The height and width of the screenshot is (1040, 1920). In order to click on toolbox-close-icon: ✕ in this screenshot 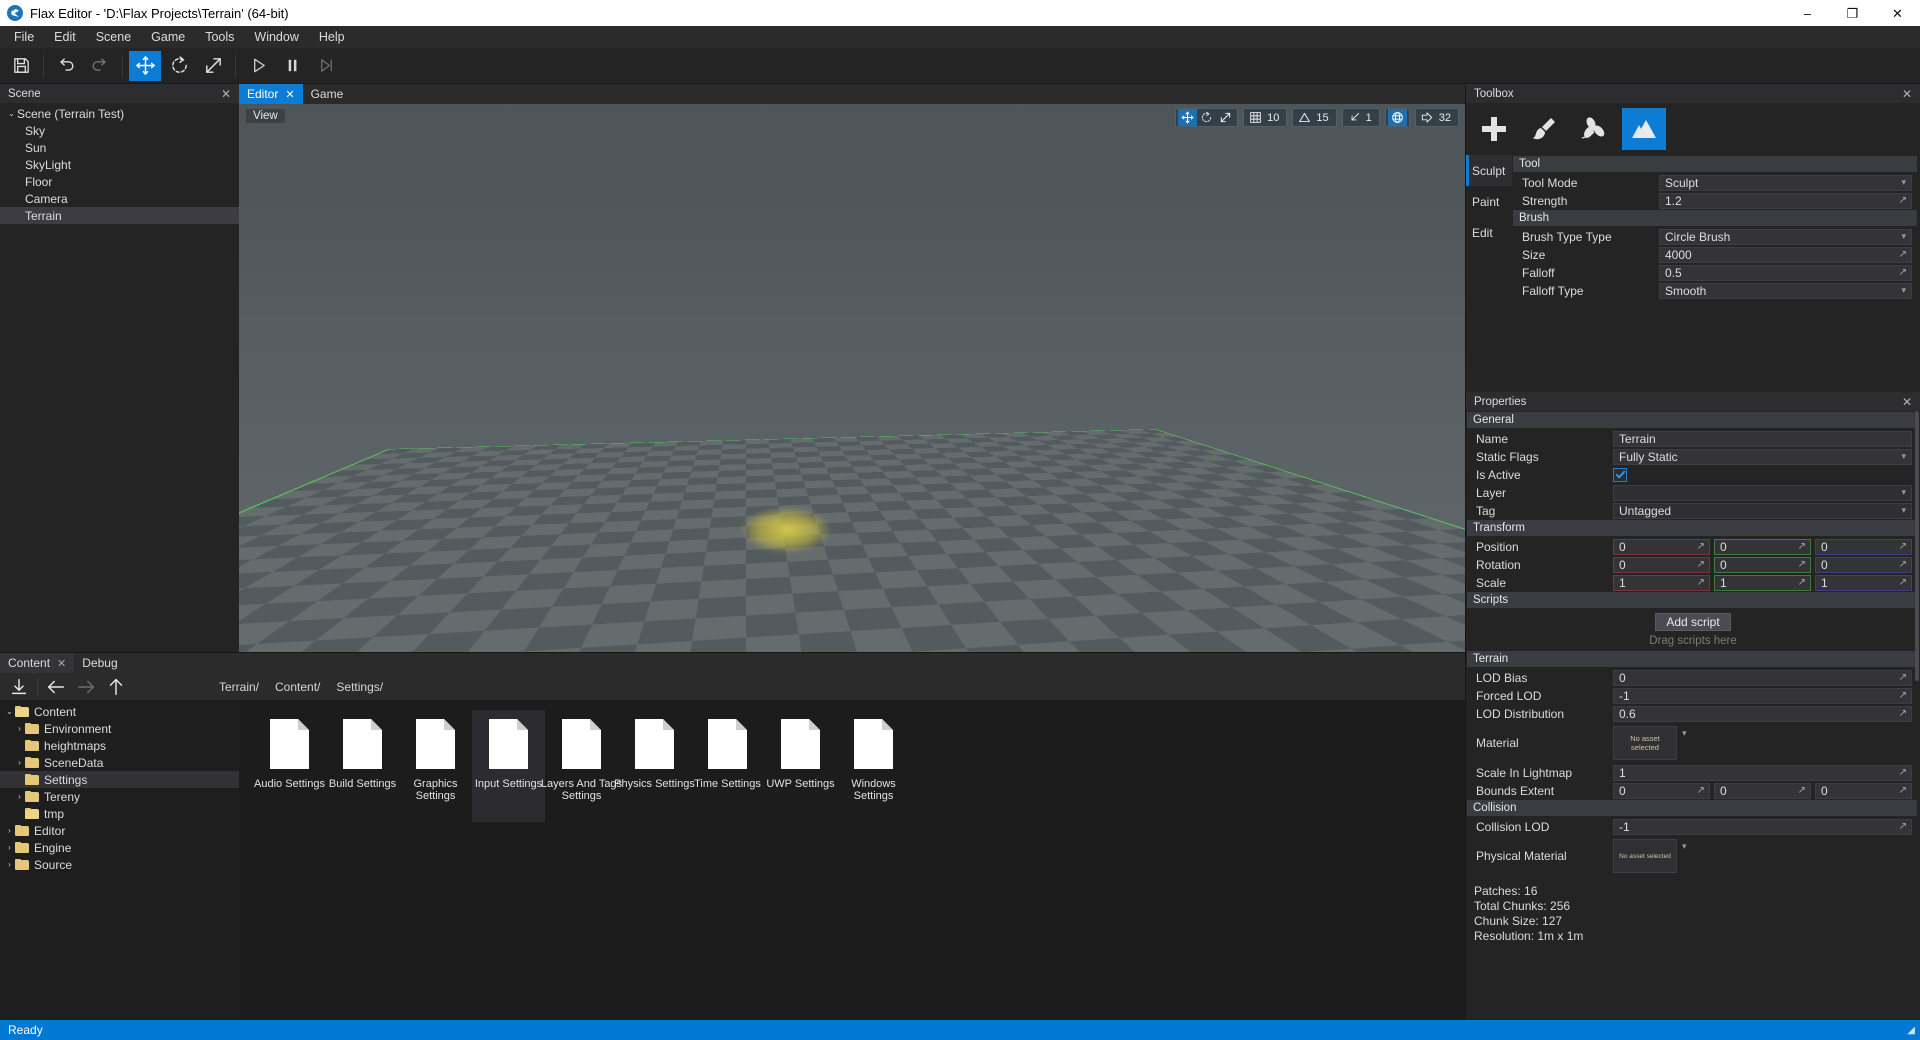, I will do `click(1907, 94)`.